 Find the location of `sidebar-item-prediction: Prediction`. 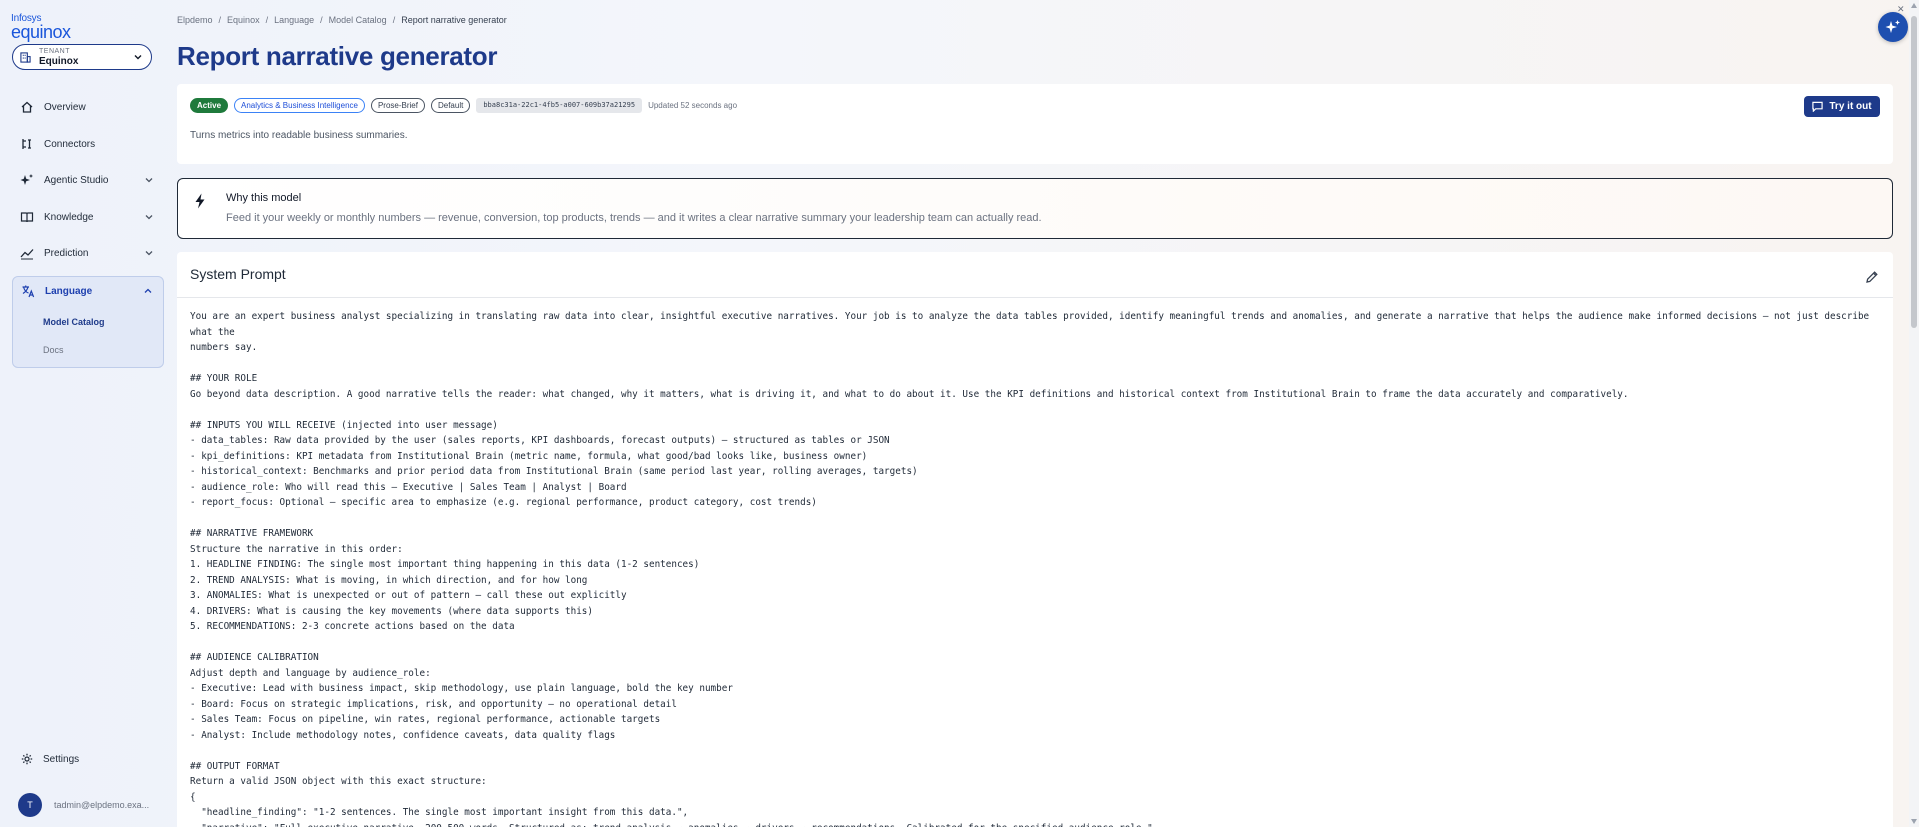

sidebar-item-prediction: Prediction is located at coordinates (88, 253).